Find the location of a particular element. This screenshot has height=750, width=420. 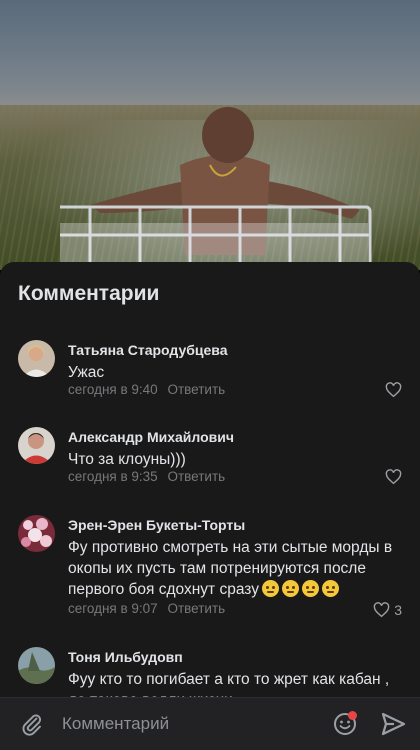

comment-text: Ужас is located at coordinates (86, 372).